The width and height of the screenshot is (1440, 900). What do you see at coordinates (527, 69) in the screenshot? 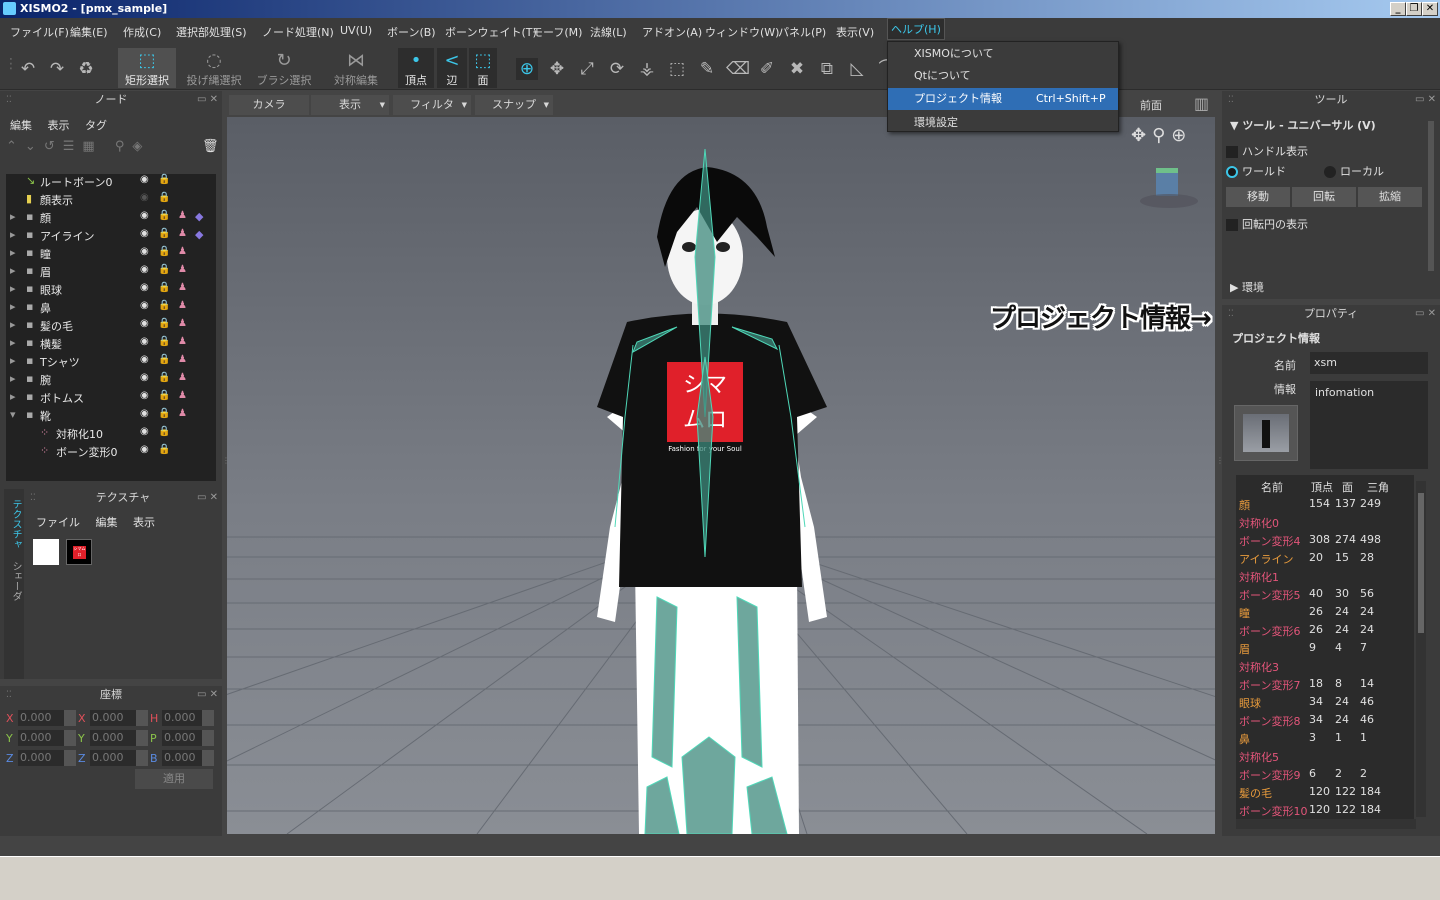
I see `globe-icon: ⊕` at bounding box center [527, 69].